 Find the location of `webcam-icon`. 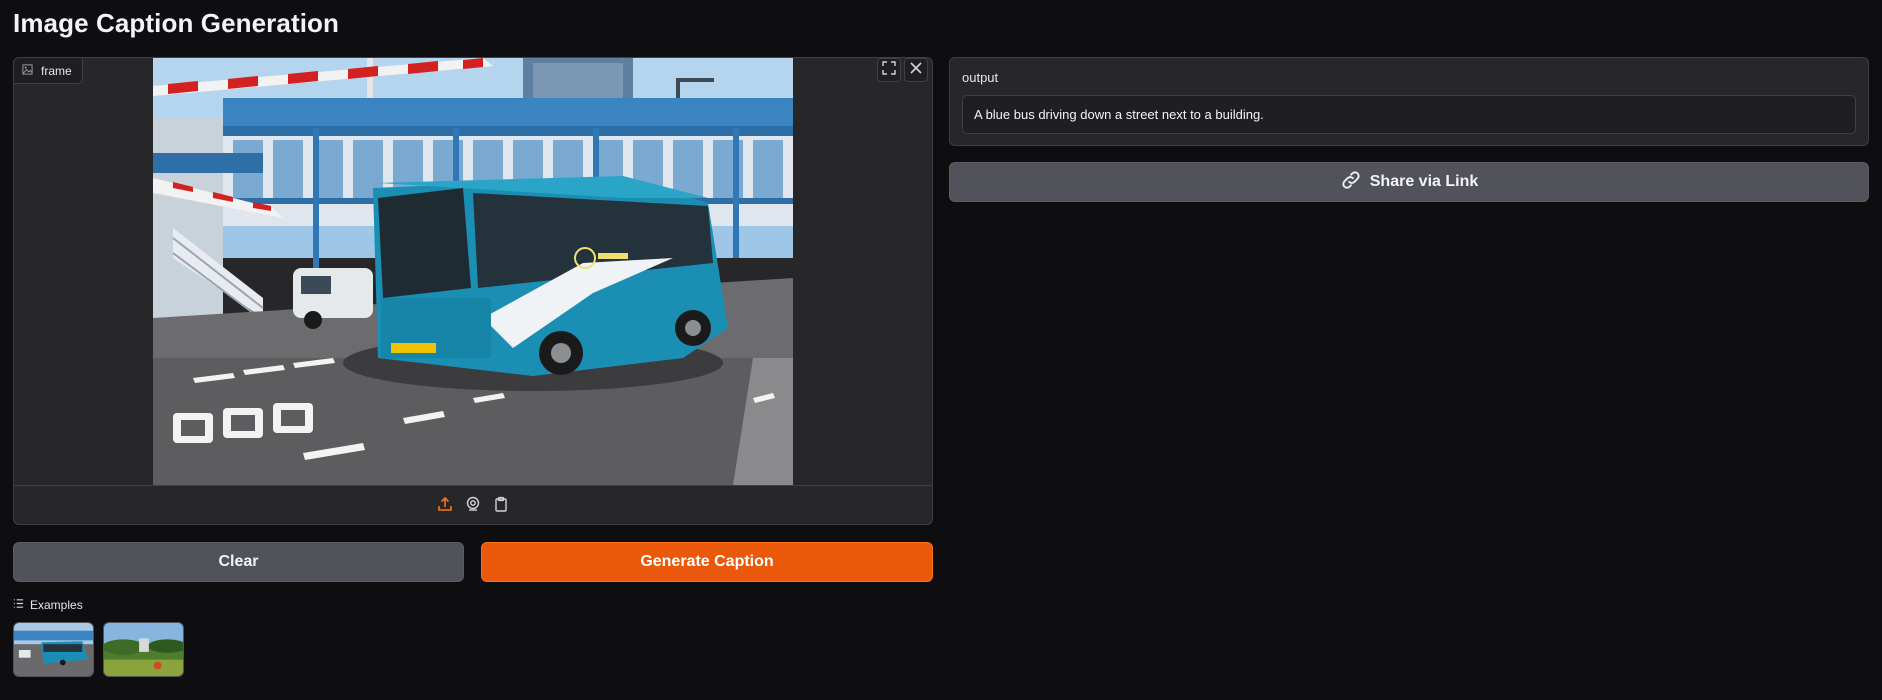

webcam-icon is located at coordinates (473, 506).